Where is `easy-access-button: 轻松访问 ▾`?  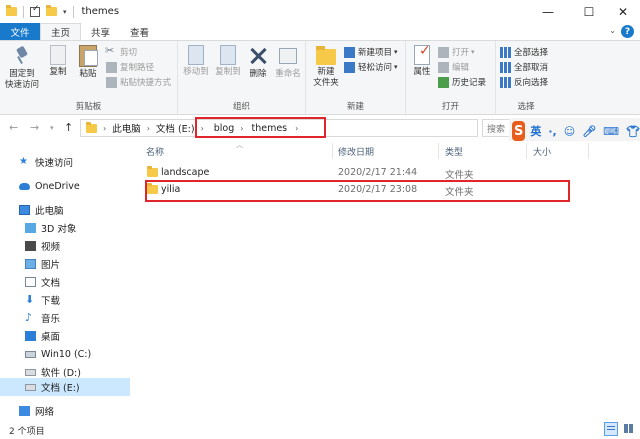 easy-access-button: 轻松访问 ▾ is located at coordinates (371, 67).